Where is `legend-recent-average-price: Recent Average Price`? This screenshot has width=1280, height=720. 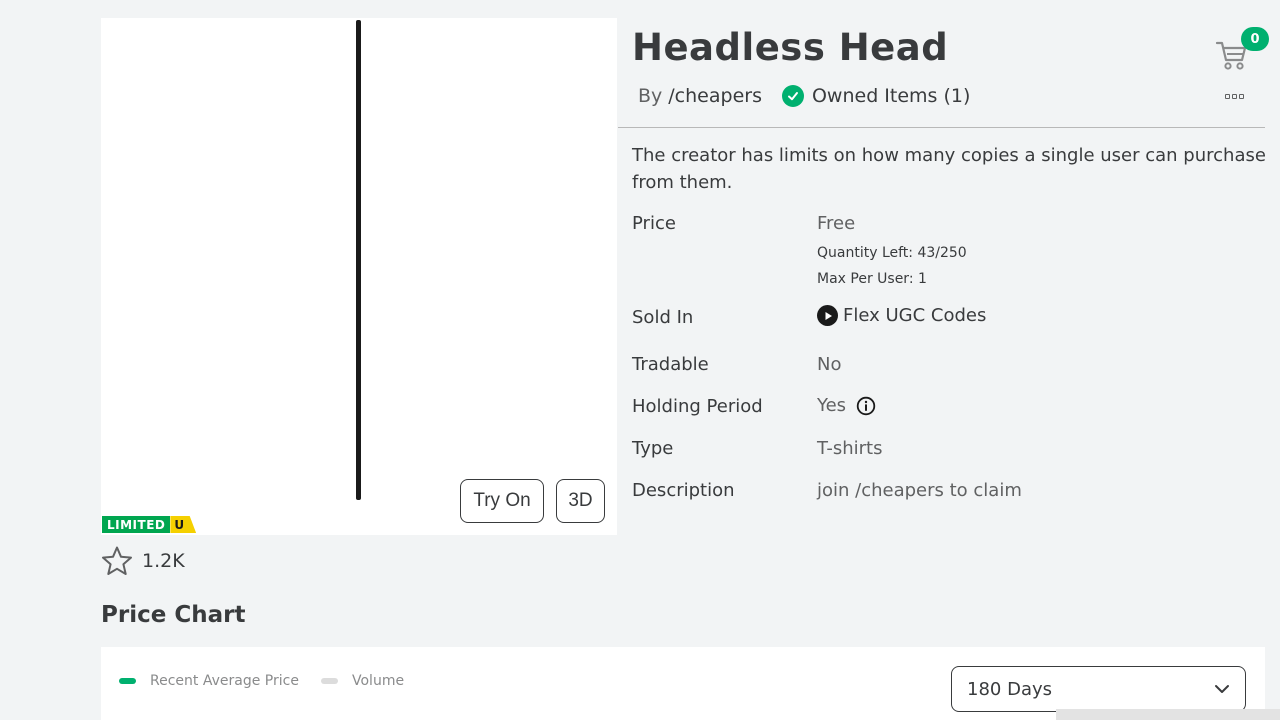
legend-recent-average-price: Recent Average Price is located at coordinates (209, 681).